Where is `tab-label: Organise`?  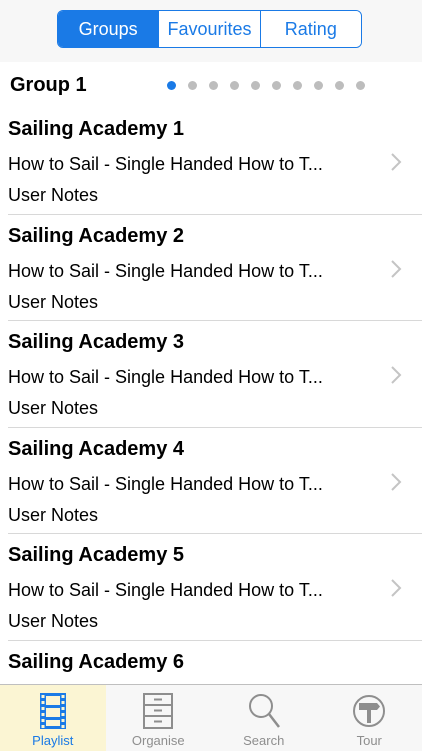
tab-label: Organise is located at coordinates (158, 740).